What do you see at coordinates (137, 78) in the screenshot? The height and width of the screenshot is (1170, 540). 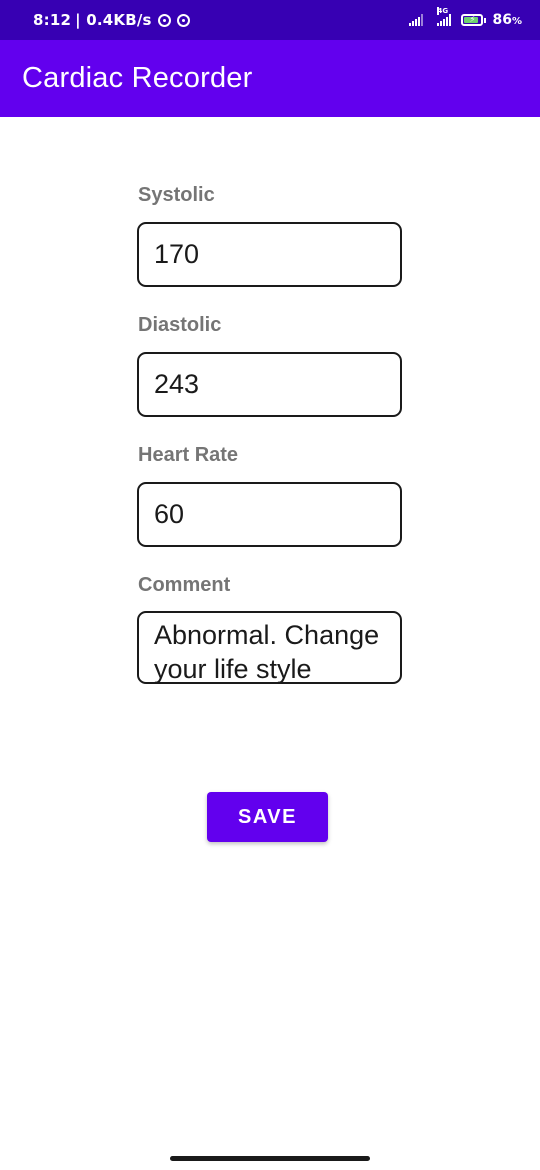 I see `app-title: Cardiac Recorder` at bounding box center [137, 78].